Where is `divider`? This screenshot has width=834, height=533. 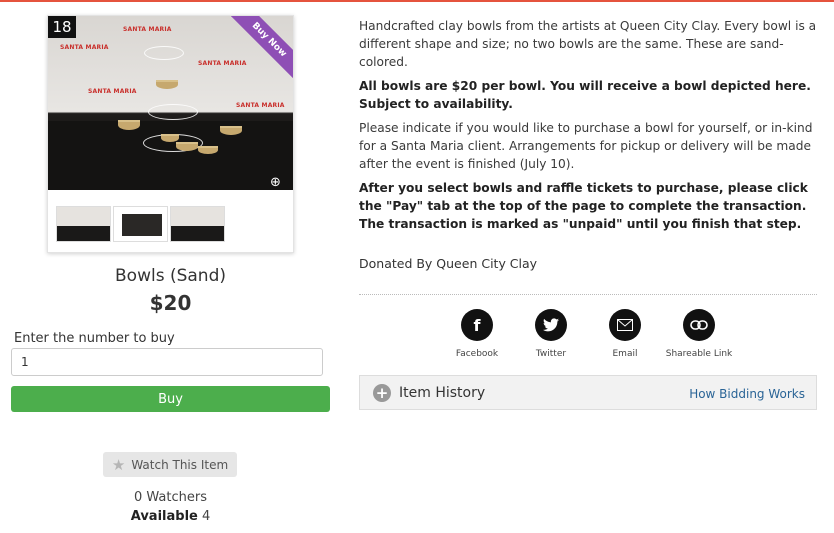 divider is located at coordinates (588, 294).